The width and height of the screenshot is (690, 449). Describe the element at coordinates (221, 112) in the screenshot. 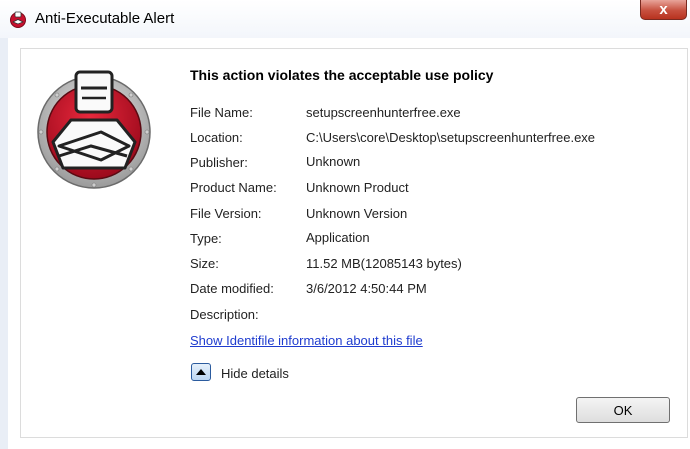

I see `file-name-label: File Name:` at that location.